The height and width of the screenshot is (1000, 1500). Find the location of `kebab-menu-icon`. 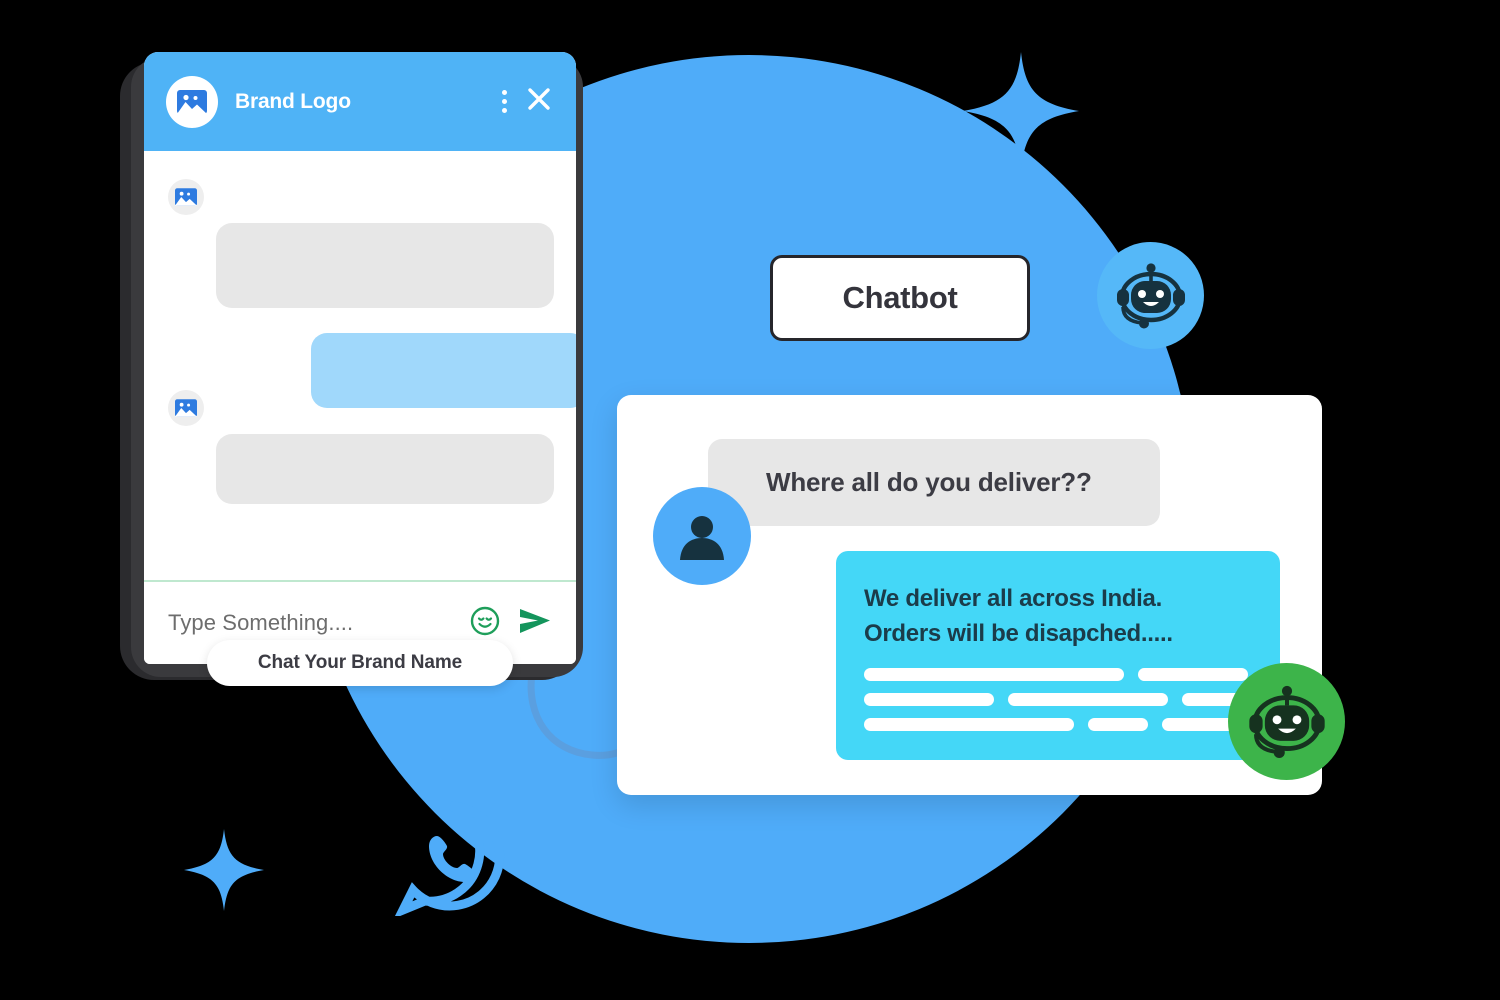

kebab-menu-icon is located at coordinates (504, 101).